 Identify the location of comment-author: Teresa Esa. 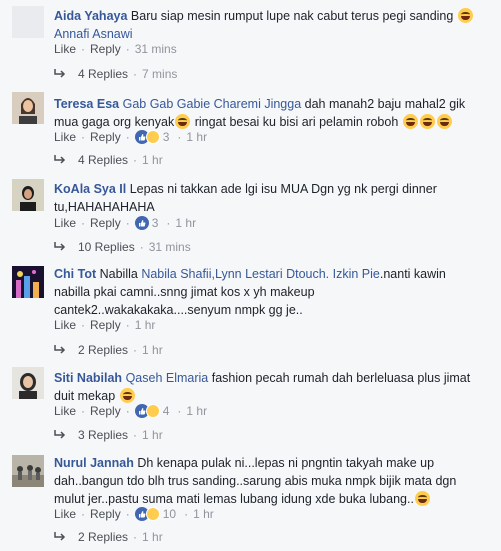
(86, 104).